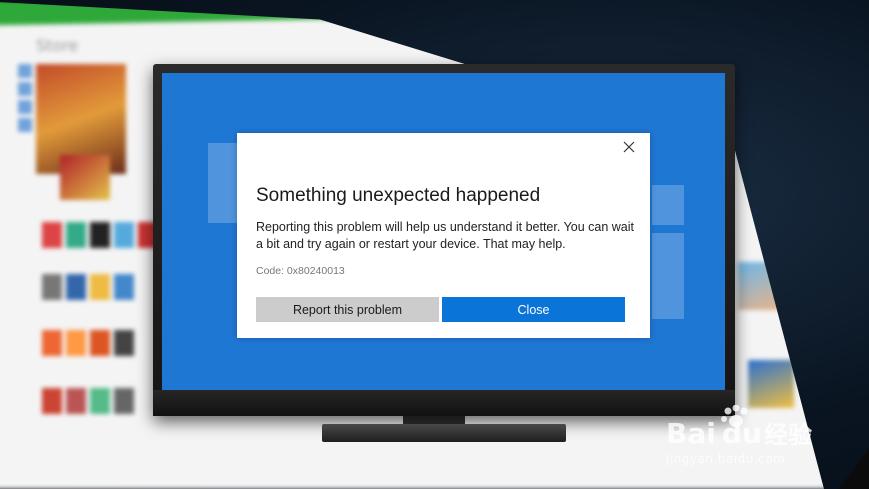 The image size is (869, 489). I want to click on store-label: Store, so click(57, 45).